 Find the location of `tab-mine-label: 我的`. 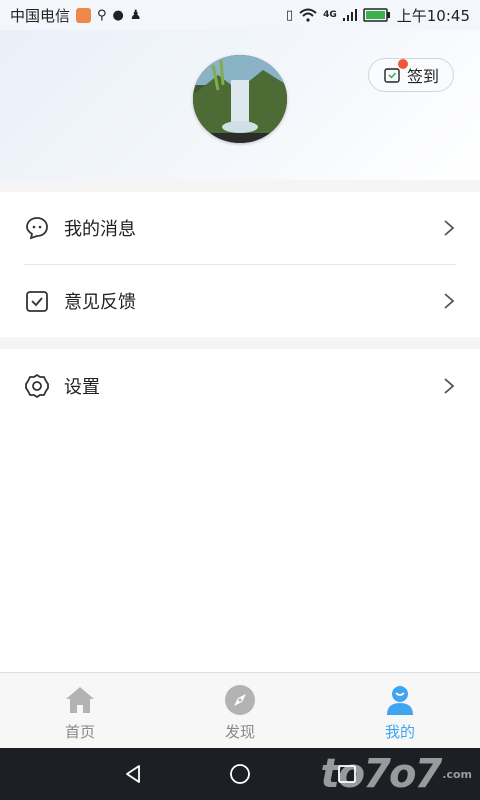

tab-mine-label: 我的 is located at coordinates (399, 732).